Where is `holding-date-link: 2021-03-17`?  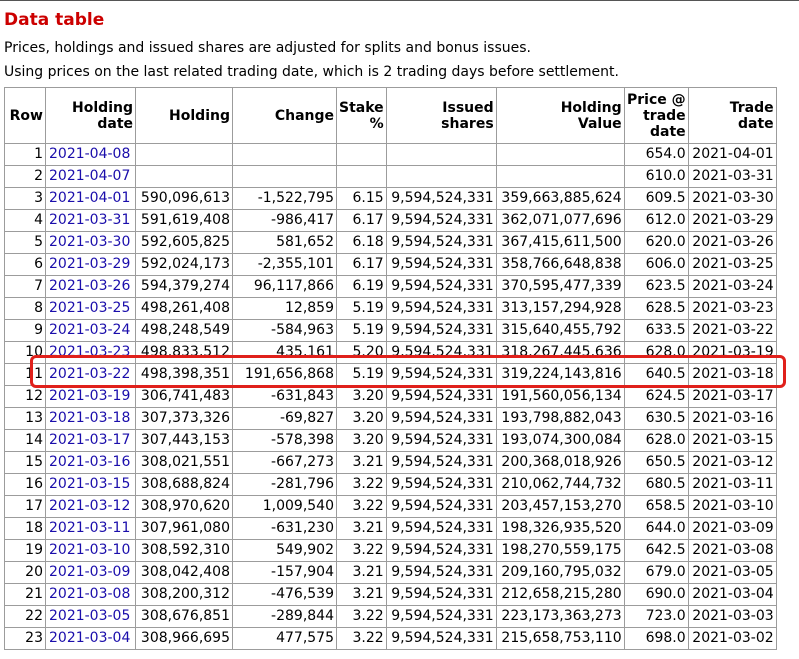 holding-date-link: 2021-03-17 is located at coordinates (89, 440).